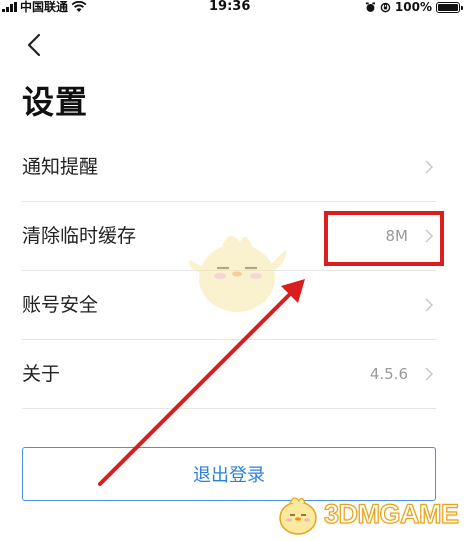  I want to click on settings-row-about: 关于 4.5.6, so click(229, 374).